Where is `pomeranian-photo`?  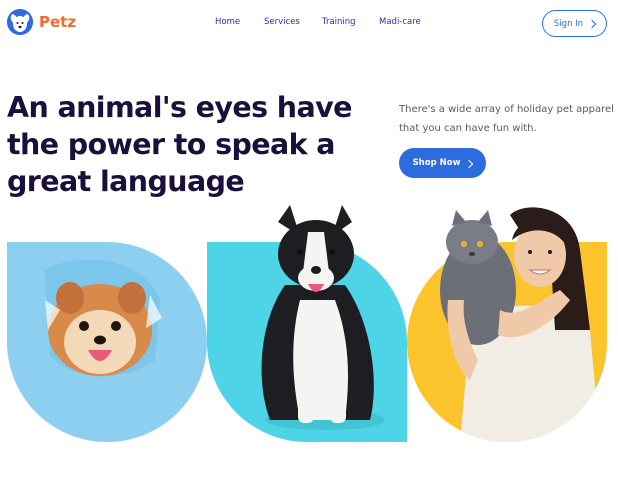
pomeranian-photo is located at coordinates (107, 342).